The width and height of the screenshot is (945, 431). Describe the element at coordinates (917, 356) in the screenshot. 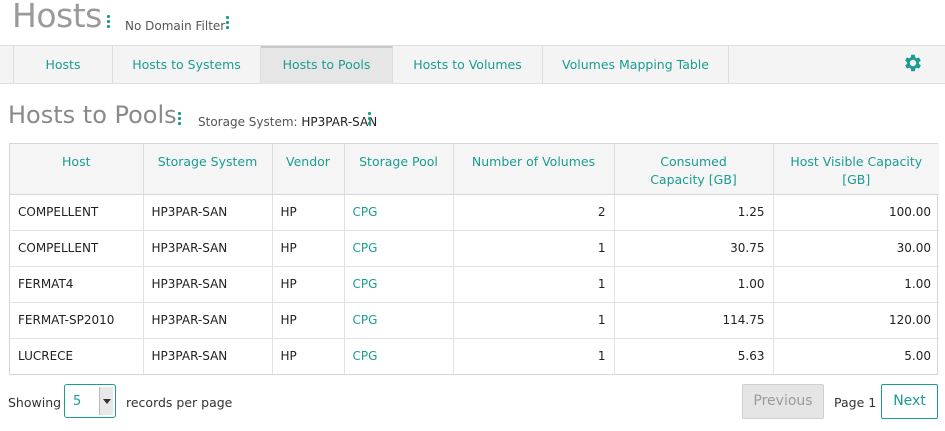

I see `cell-host-visible-capacity: 5.00` at that location.